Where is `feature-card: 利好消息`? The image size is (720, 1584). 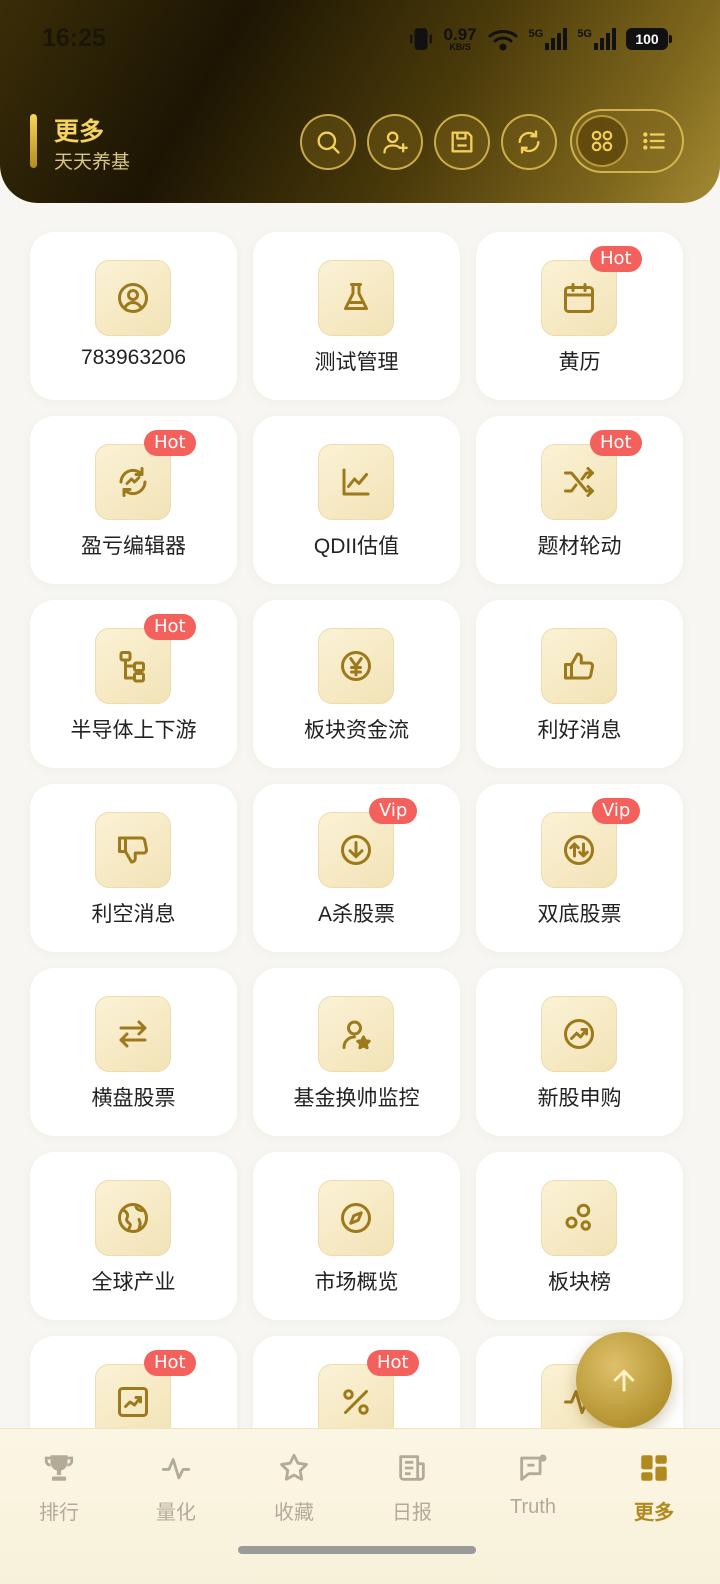 feature-card: 利好消息 is located at coordinates (579, 684).